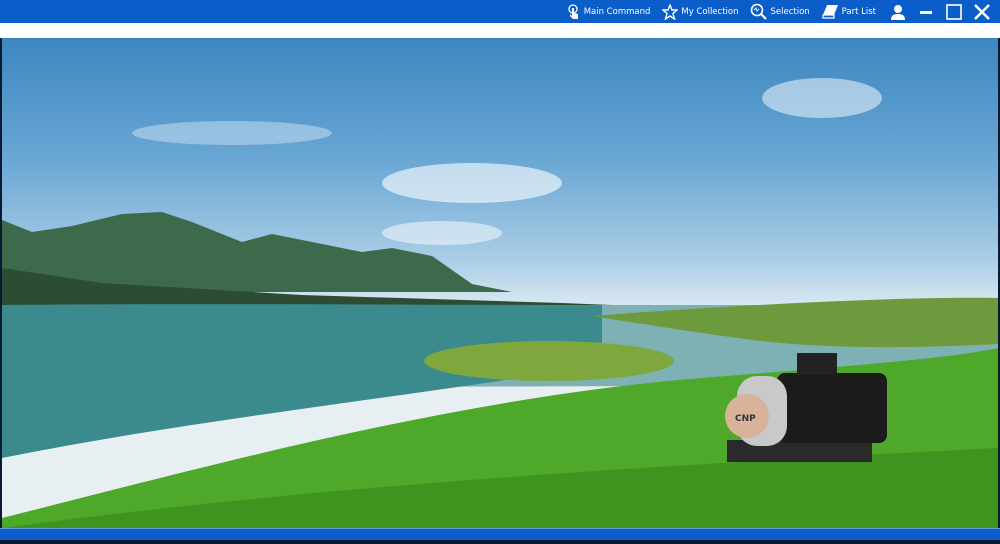 The height and width of the screenshot is (544, 1000). I want to click on minimize-icon, so click(926, 12).